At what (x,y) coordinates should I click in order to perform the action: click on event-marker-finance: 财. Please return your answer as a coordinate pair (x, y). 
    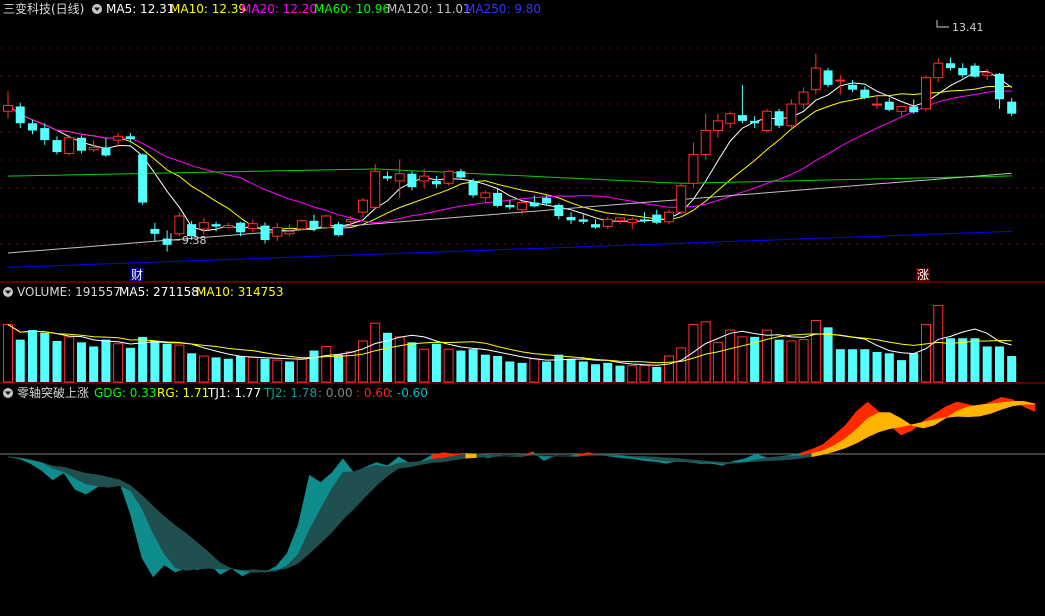
    Looking at the image, I should click on (137, 275).